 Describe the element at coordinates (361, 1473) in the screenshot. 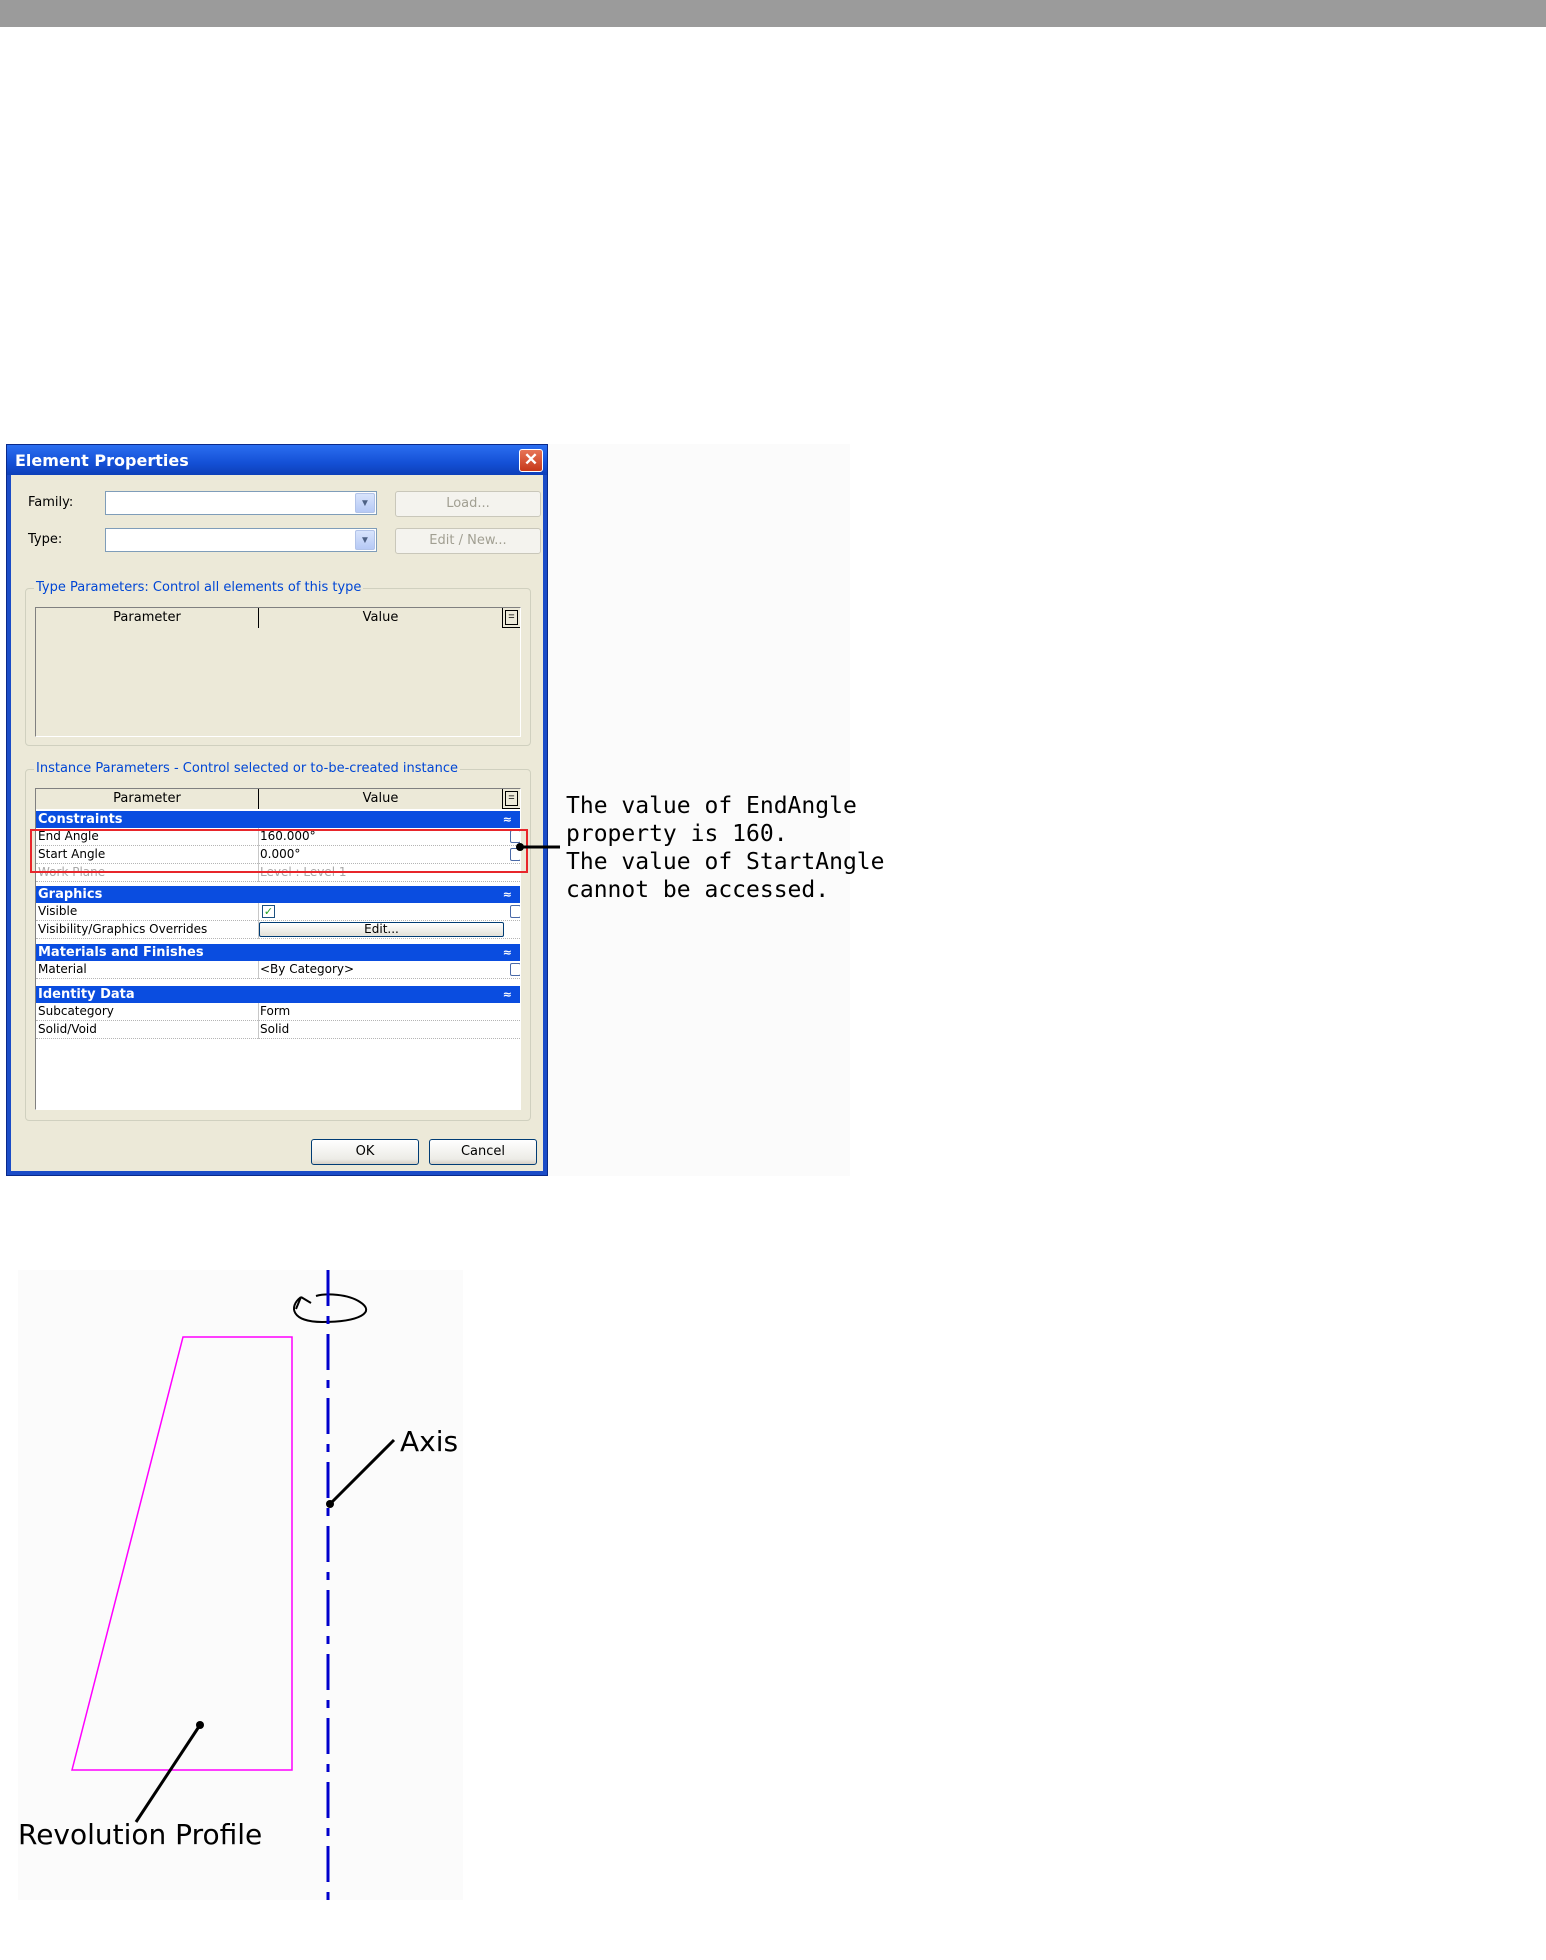

I see `axis-leader` at that location.